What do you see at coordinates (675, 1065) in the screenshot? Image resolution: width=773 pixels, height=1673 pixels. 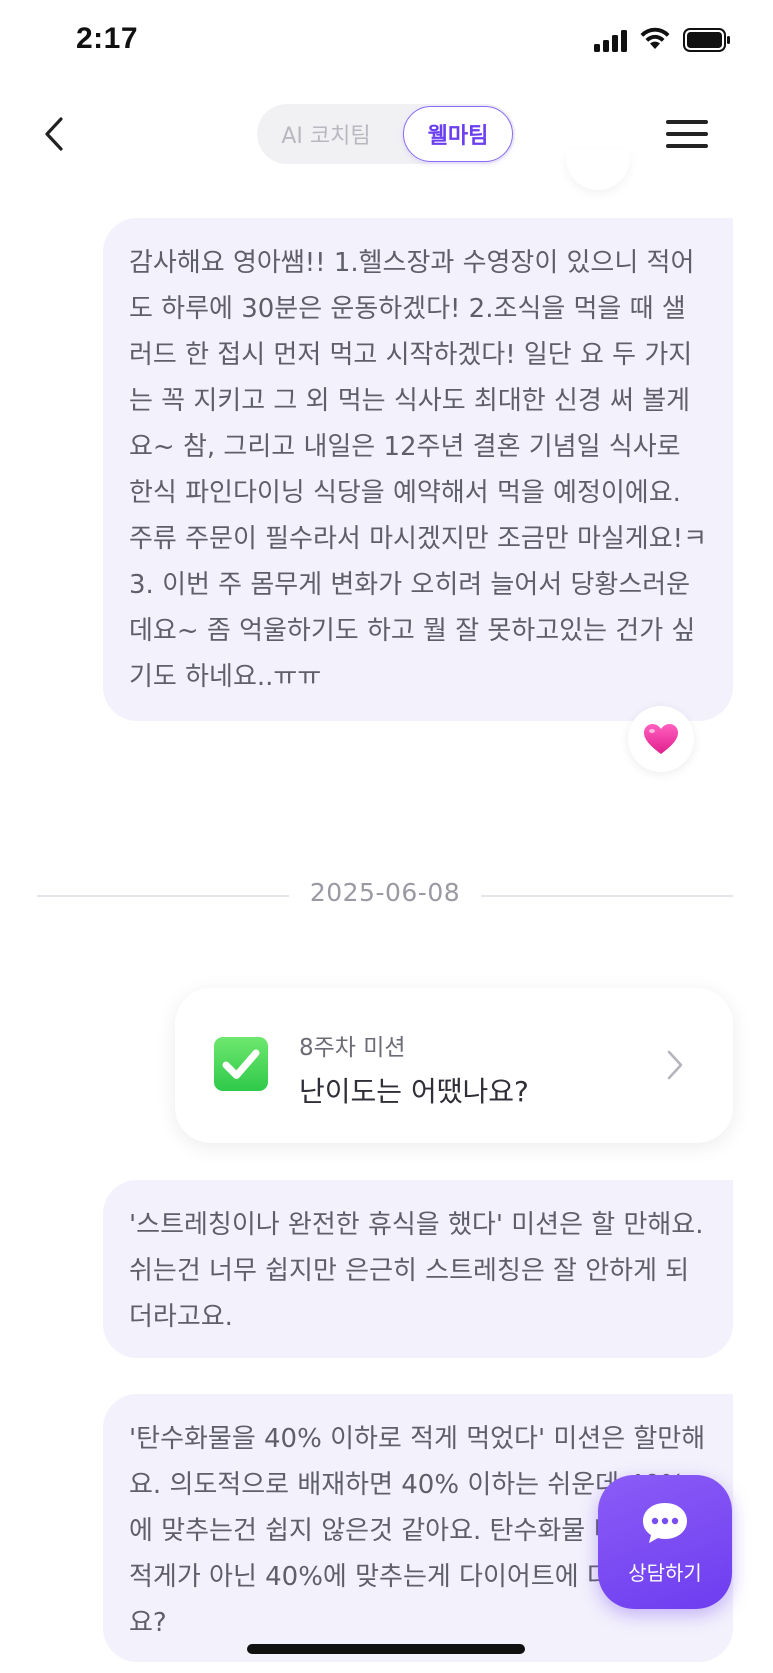 I see `chevron-right-icon` at bounding box center [675, 1065].